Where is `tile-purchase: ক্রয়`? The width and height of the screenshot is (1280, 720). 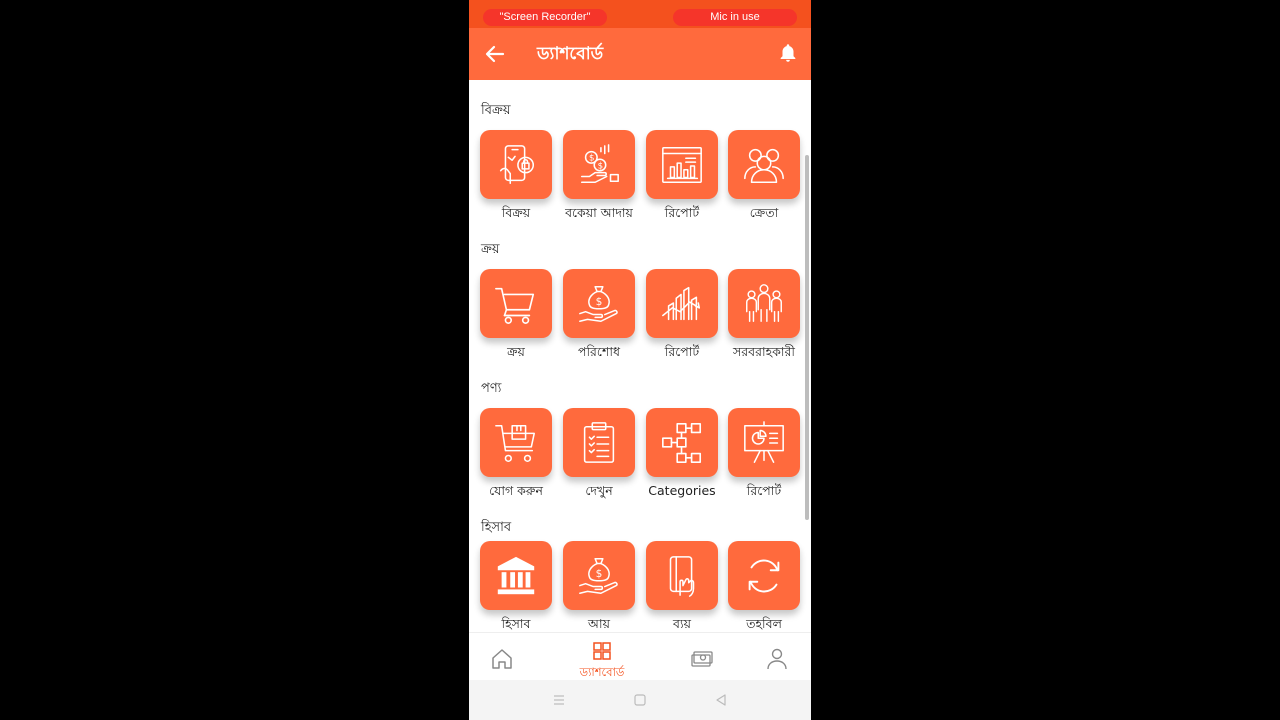
tile-purchase: ক্রয় is located at coordinates (516, 316).